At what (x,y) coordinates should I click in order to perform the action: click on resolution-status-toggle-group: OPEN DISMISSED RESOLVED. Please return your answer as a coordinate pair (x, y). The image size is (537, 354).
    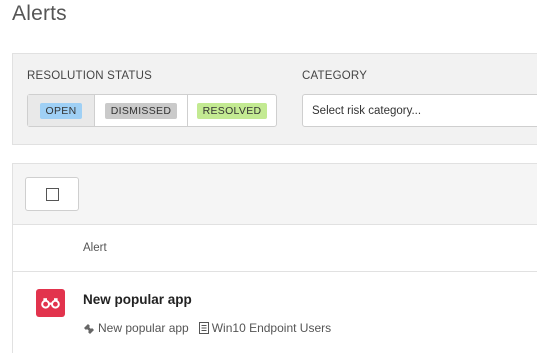
    Looking at the image, I should click on (152, 110).